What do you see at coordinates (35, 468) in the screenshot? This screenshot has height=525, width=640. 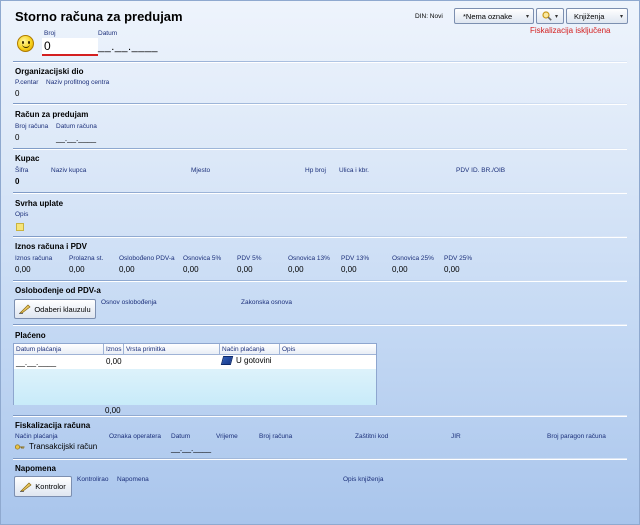 I see `section-napomena-title: Napomena` at bounding box center [35, 468].